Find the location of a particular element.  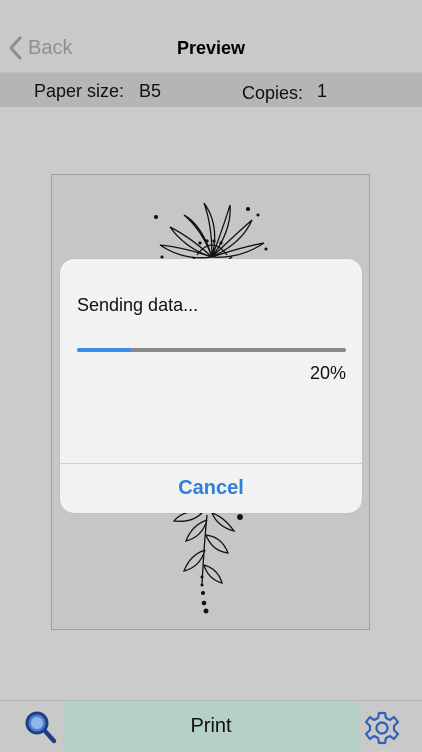

progress-percent: 20% is located at coordinates (327, 373).